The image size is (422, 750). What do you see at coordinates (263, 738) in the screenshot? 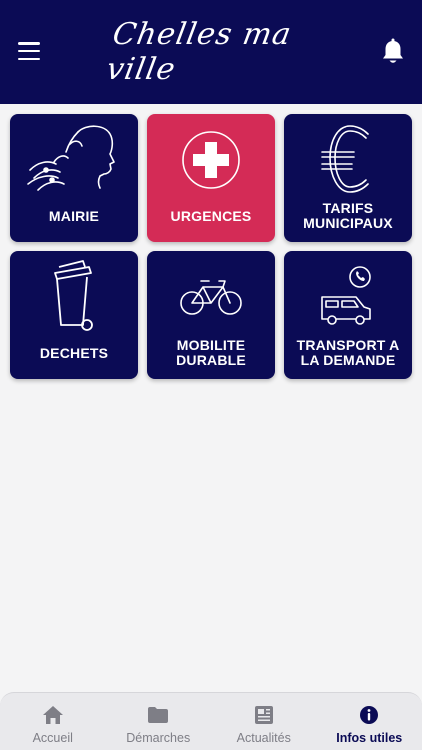
I see `tab-label: Actualités` at bounding box center [263, 738].